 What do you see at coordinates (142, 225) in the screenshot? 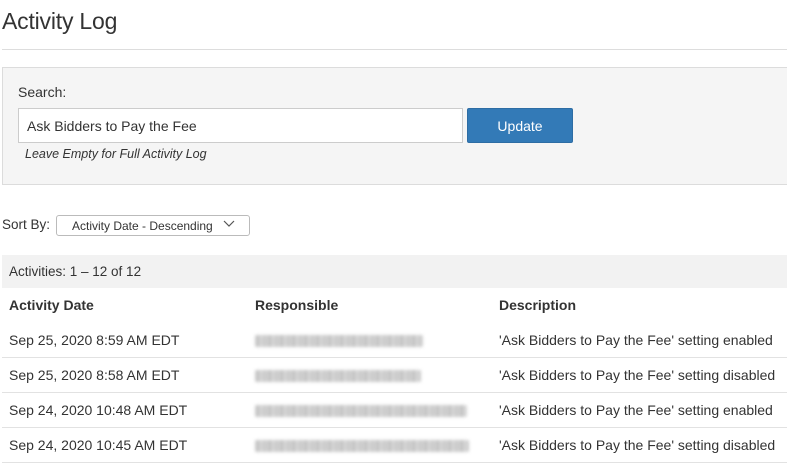
I see `sort-selected-value: Activity Date - Descending` at bounding box center [142, 225].